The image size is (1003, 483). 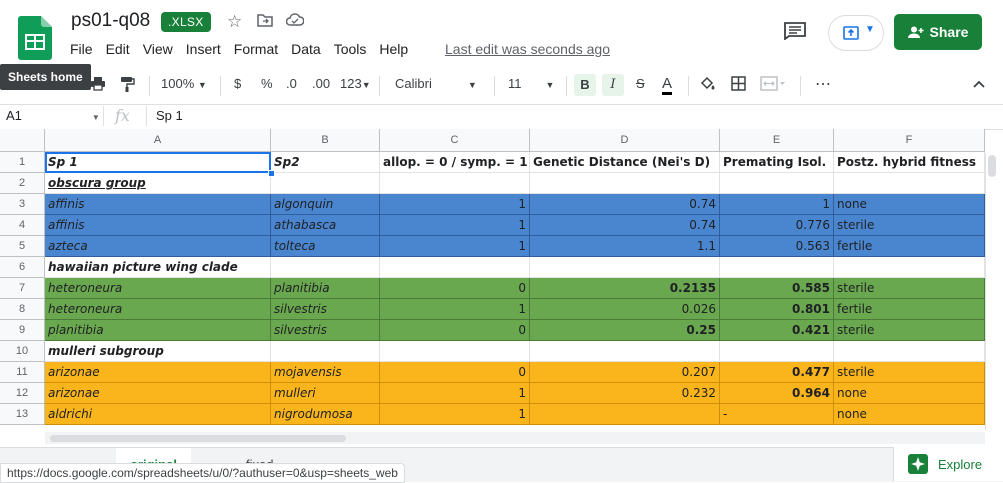 I want to click on cell-c13: 1, so click(x=455, y=414).